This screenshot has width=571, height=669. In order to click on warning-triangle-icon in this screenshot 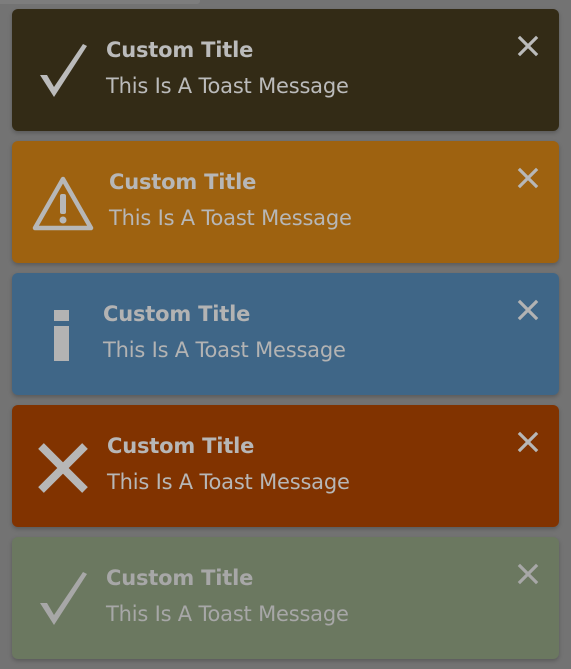, I will do `click(63, 204)`.